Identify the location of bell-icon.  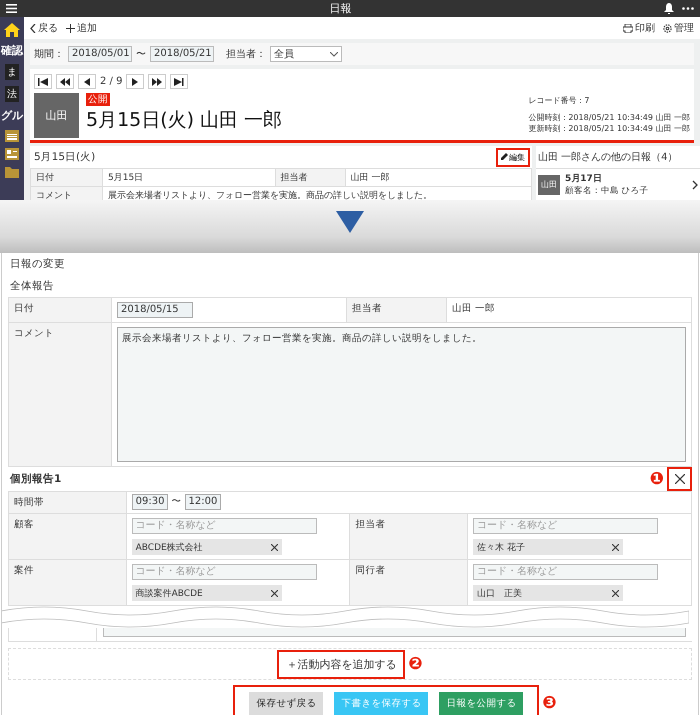
(669, 8).